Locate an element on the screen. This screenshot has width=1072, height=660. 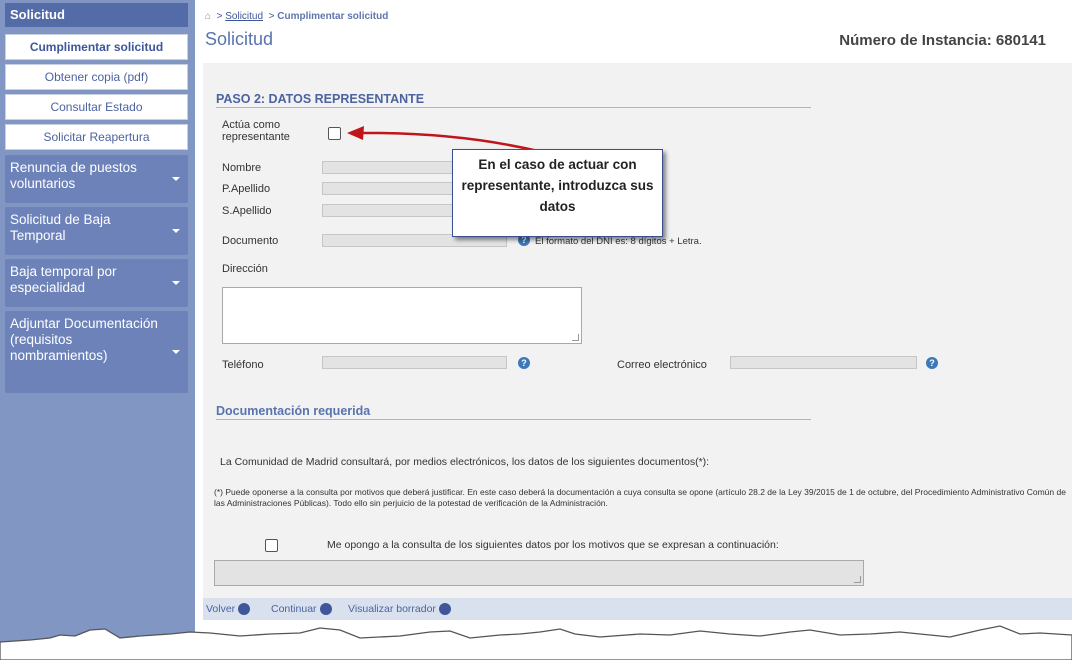
p-apellido-label: P.Apellido is located at coordinates (246, 189).